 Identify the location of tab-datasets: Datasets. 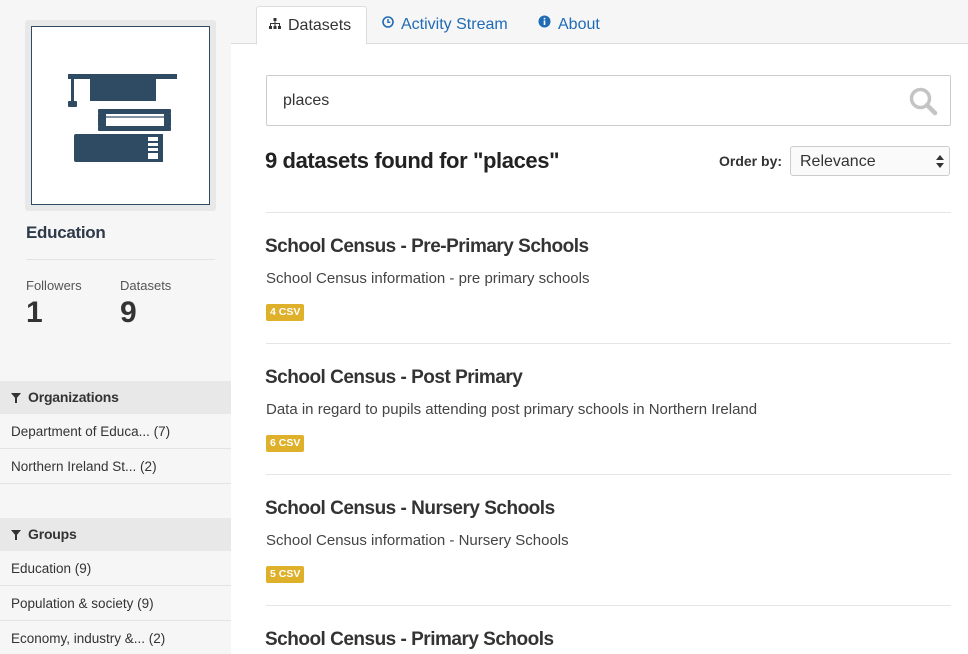
(311, 25).